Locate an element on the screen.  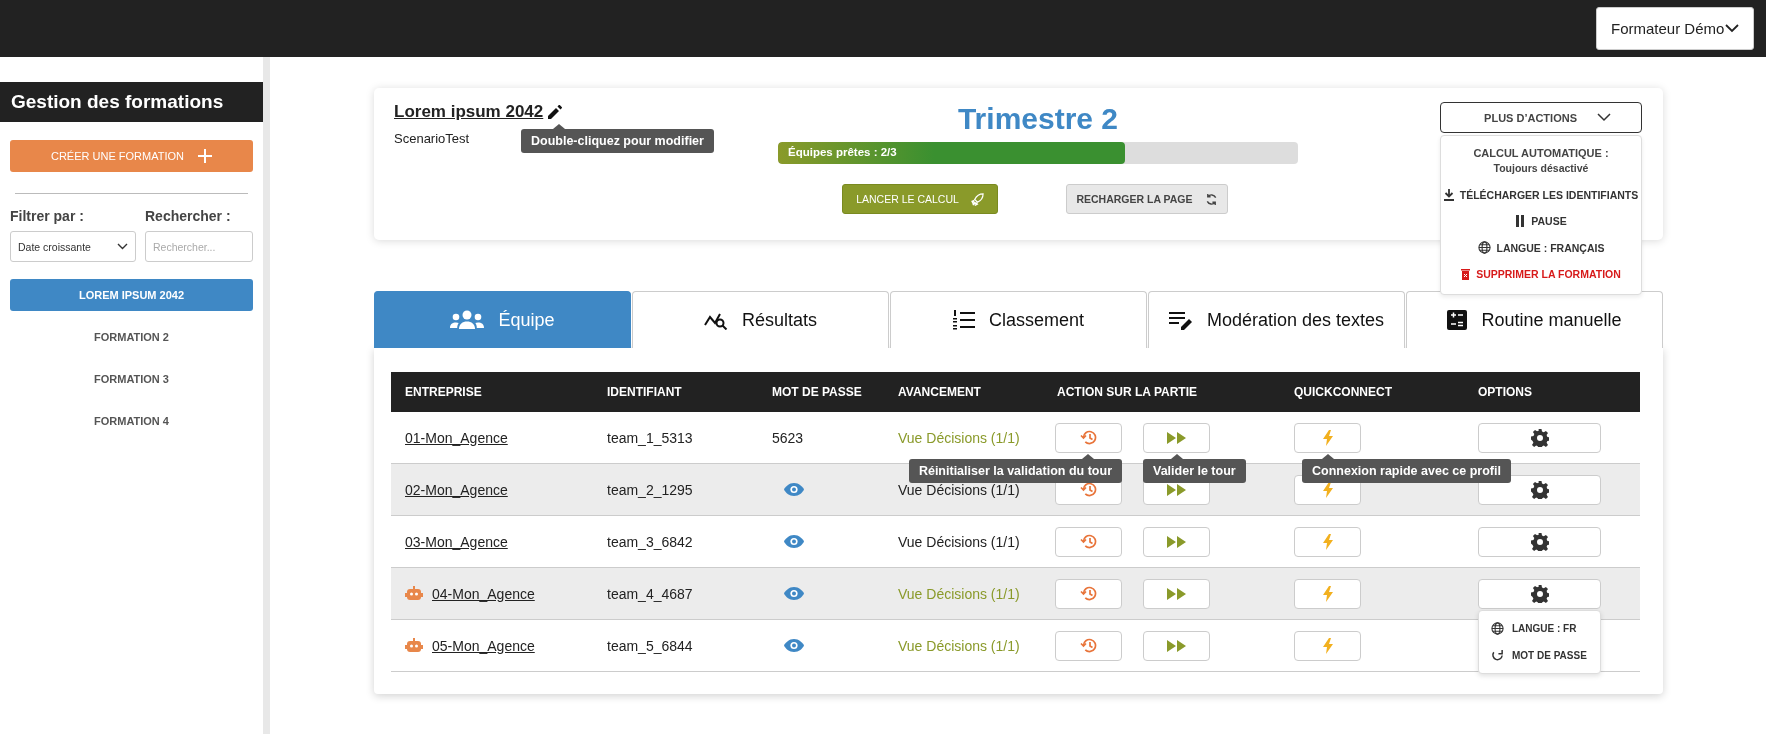
people-icon is located at coordinates (467, 320).